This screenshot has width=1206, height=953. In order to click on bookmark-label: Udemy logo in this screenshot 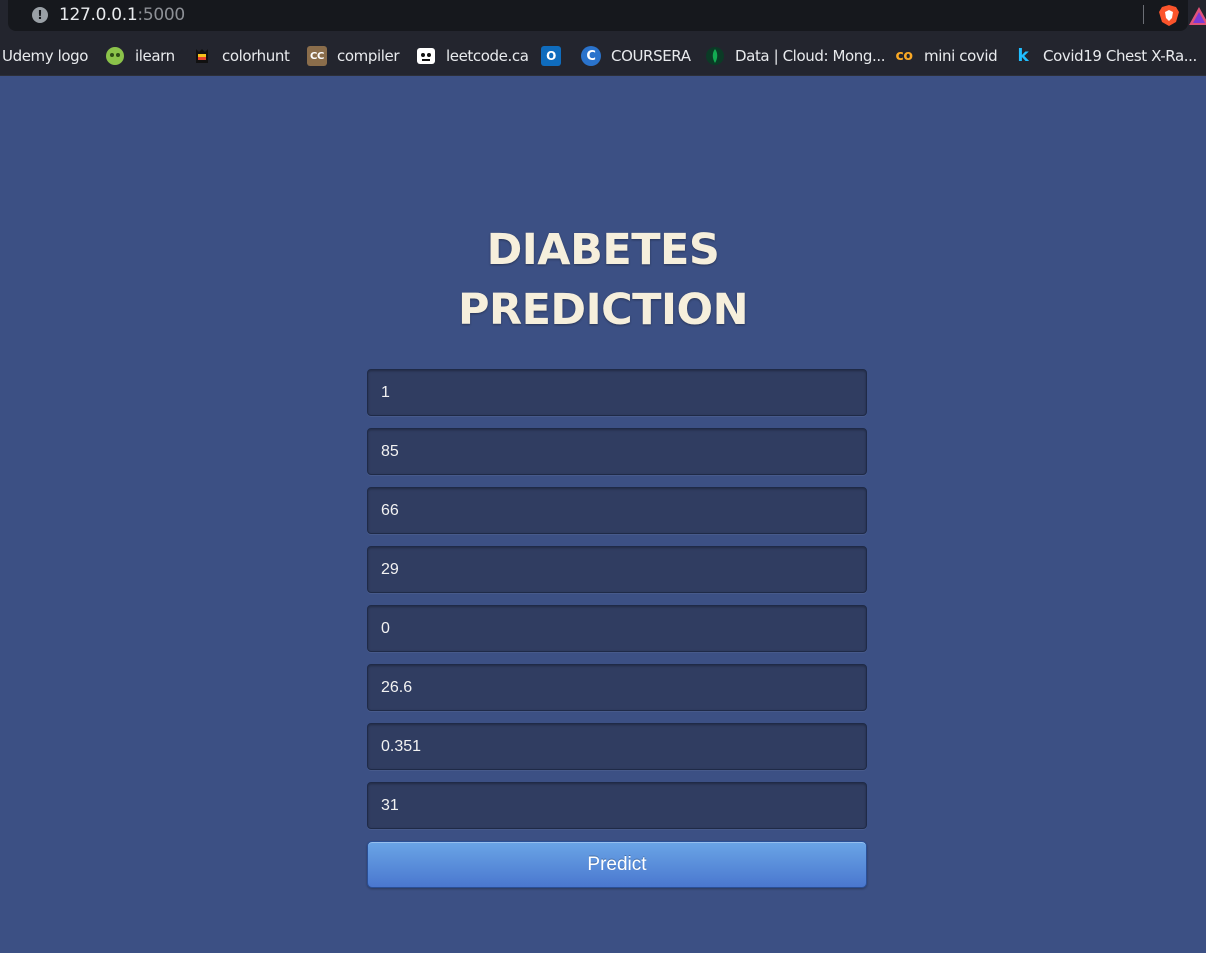, I will do `click(45, 56)`.